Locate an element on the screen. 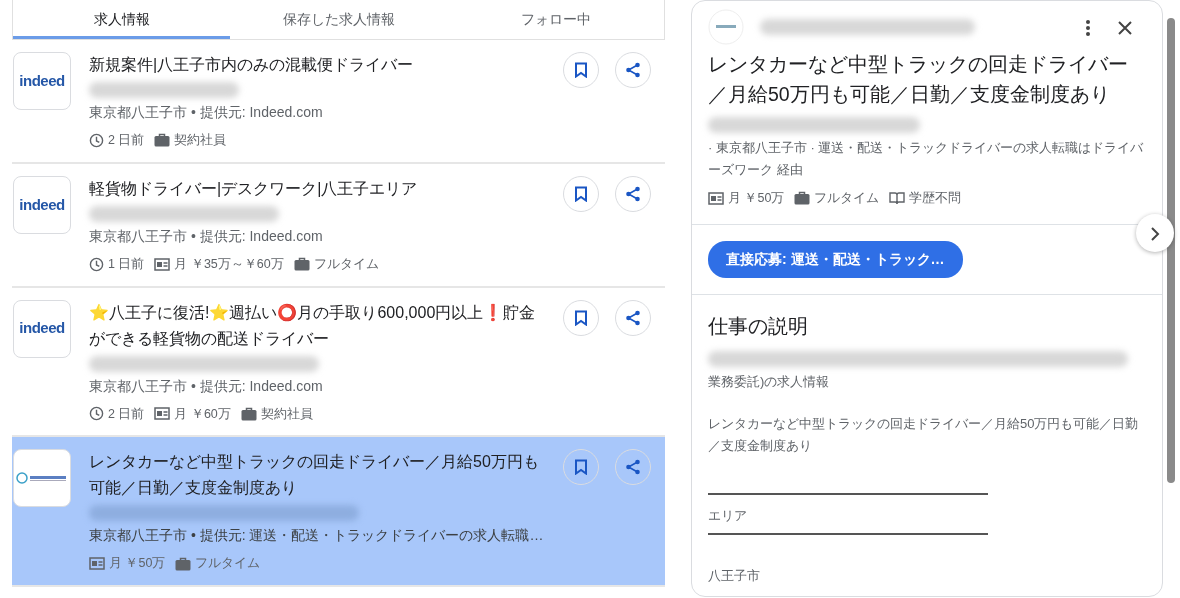 Image resolution: width=1180 pixels, height=598 pixels. job-source: · 東京都八王子市 · 運送・配送・トラックドライバーの求人転職はドライバーズワーク 経由 is located at coordinates (926, 159).